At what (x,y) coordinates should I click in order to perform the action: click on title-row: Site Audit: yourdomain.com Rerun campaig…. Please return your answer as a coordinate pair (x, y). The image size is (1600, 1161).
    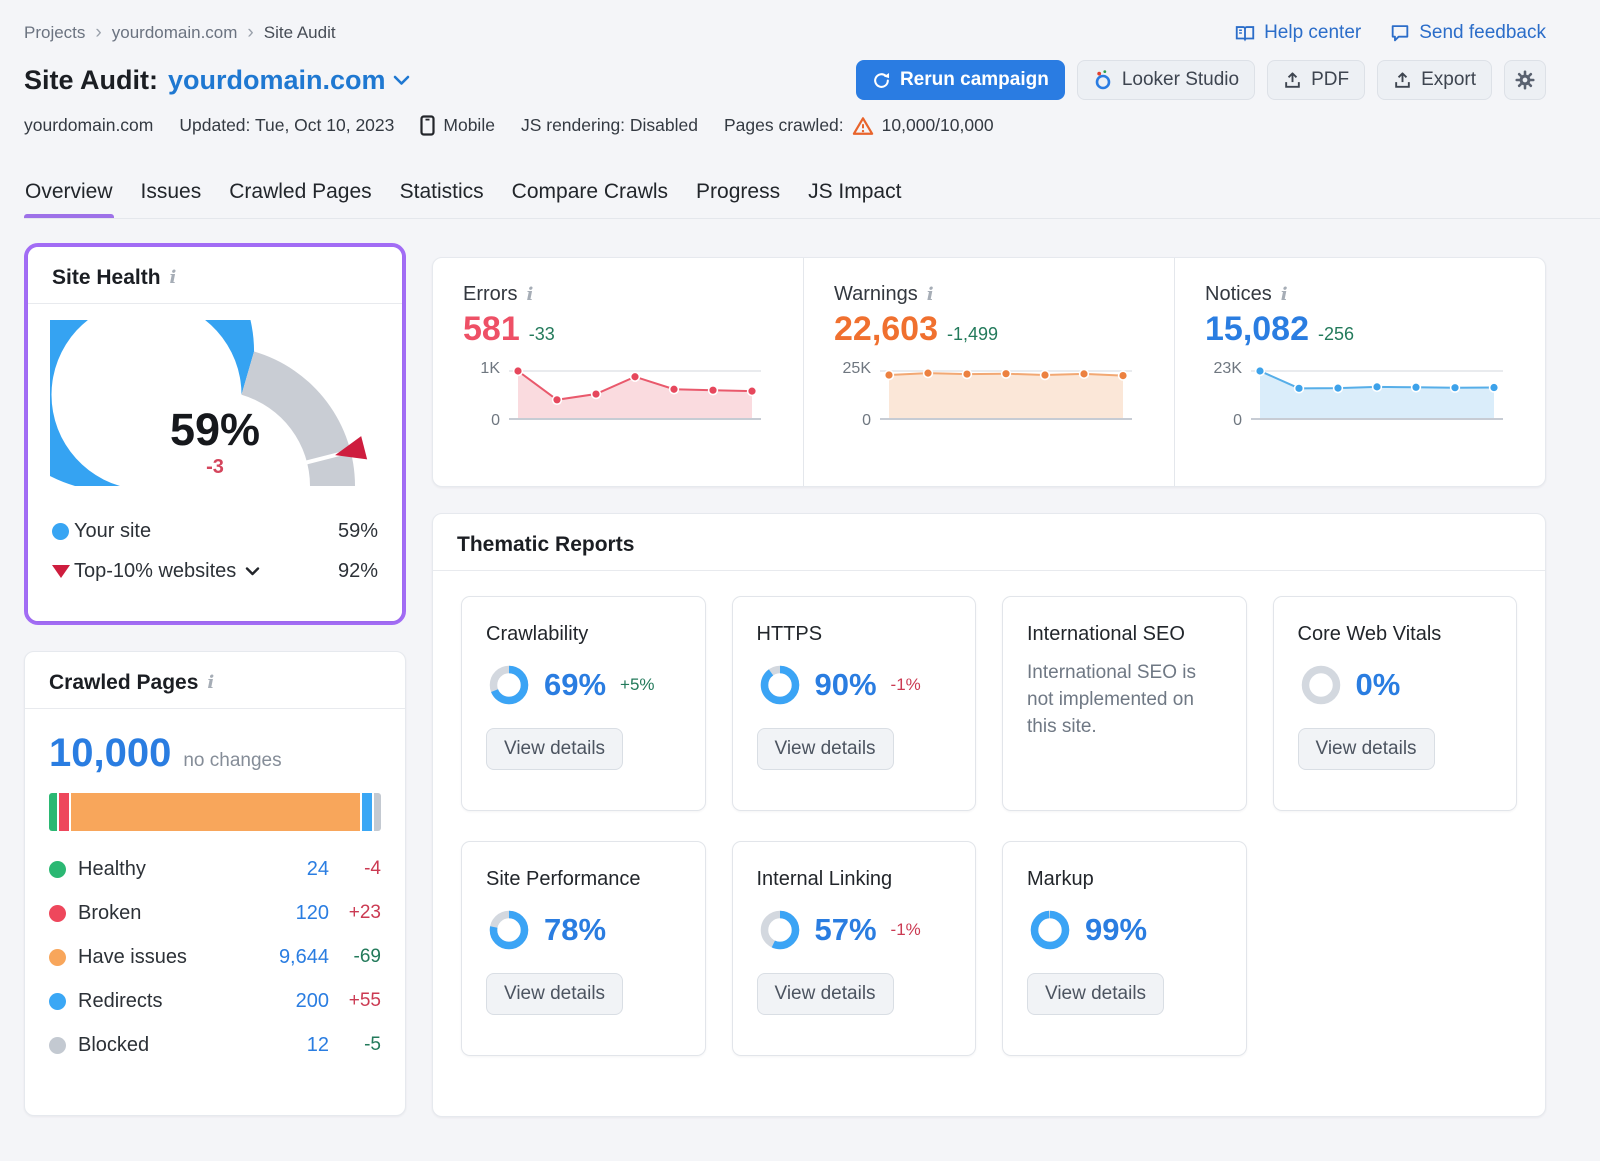
    Looking at the image, I should click on (785, 80).